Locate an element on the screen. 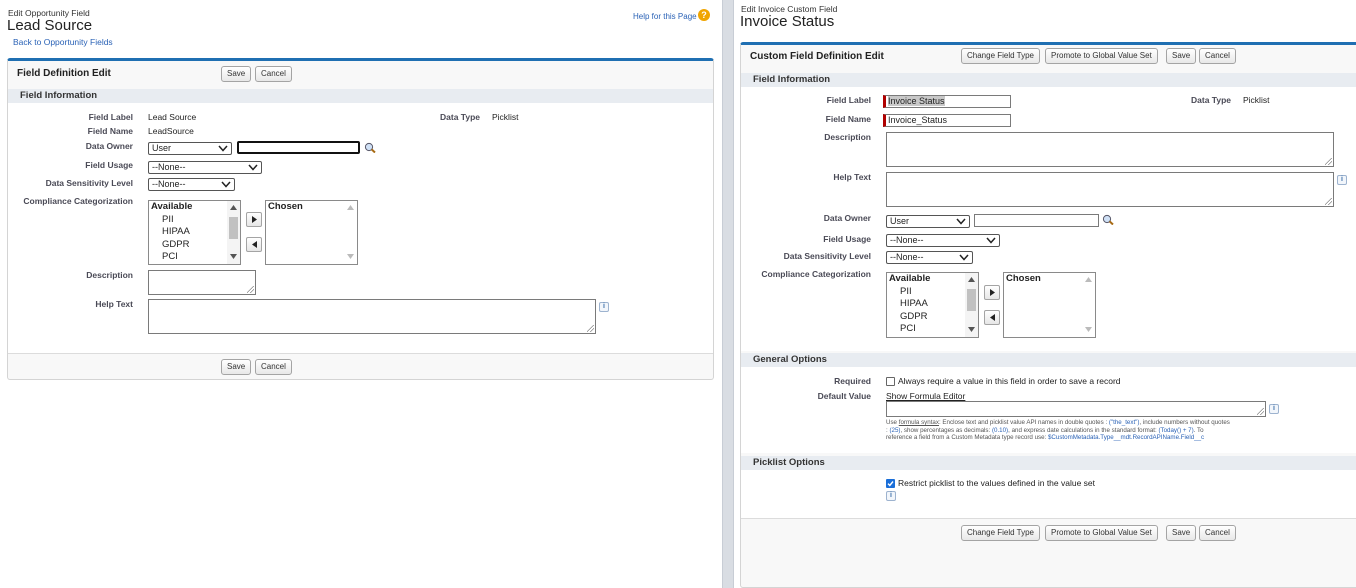  restrict-picklist-checkbox is located at coordinates (890, 483).